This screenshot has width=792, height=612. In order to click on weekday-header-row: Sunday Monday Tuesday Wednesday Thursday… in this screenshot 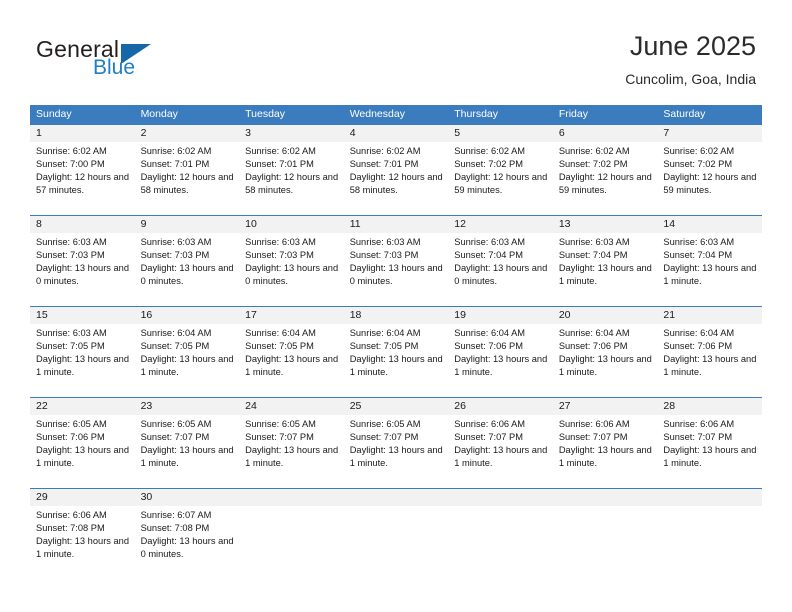, I will do `click(396, 114)`.